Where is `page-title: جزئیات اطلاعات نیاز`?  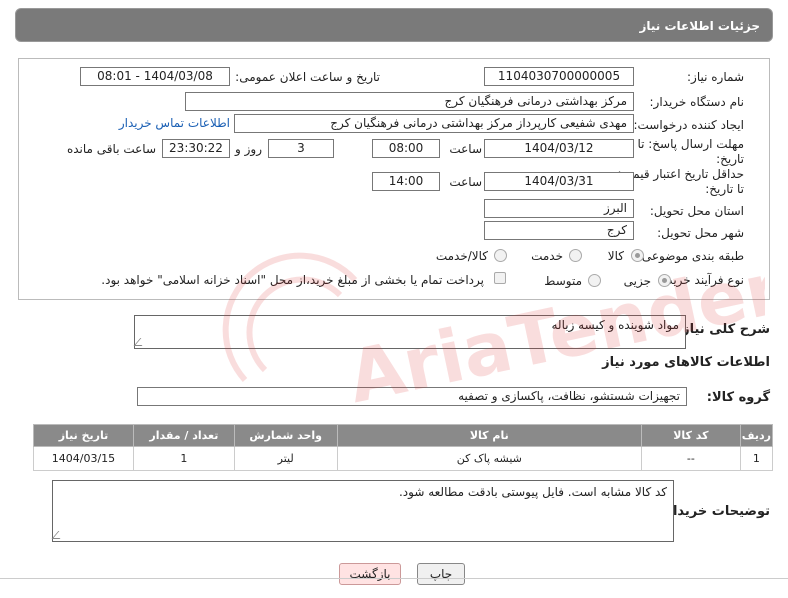 page-title: جزئیات اطلاعات نیاز is located at coordinates (699, 26).